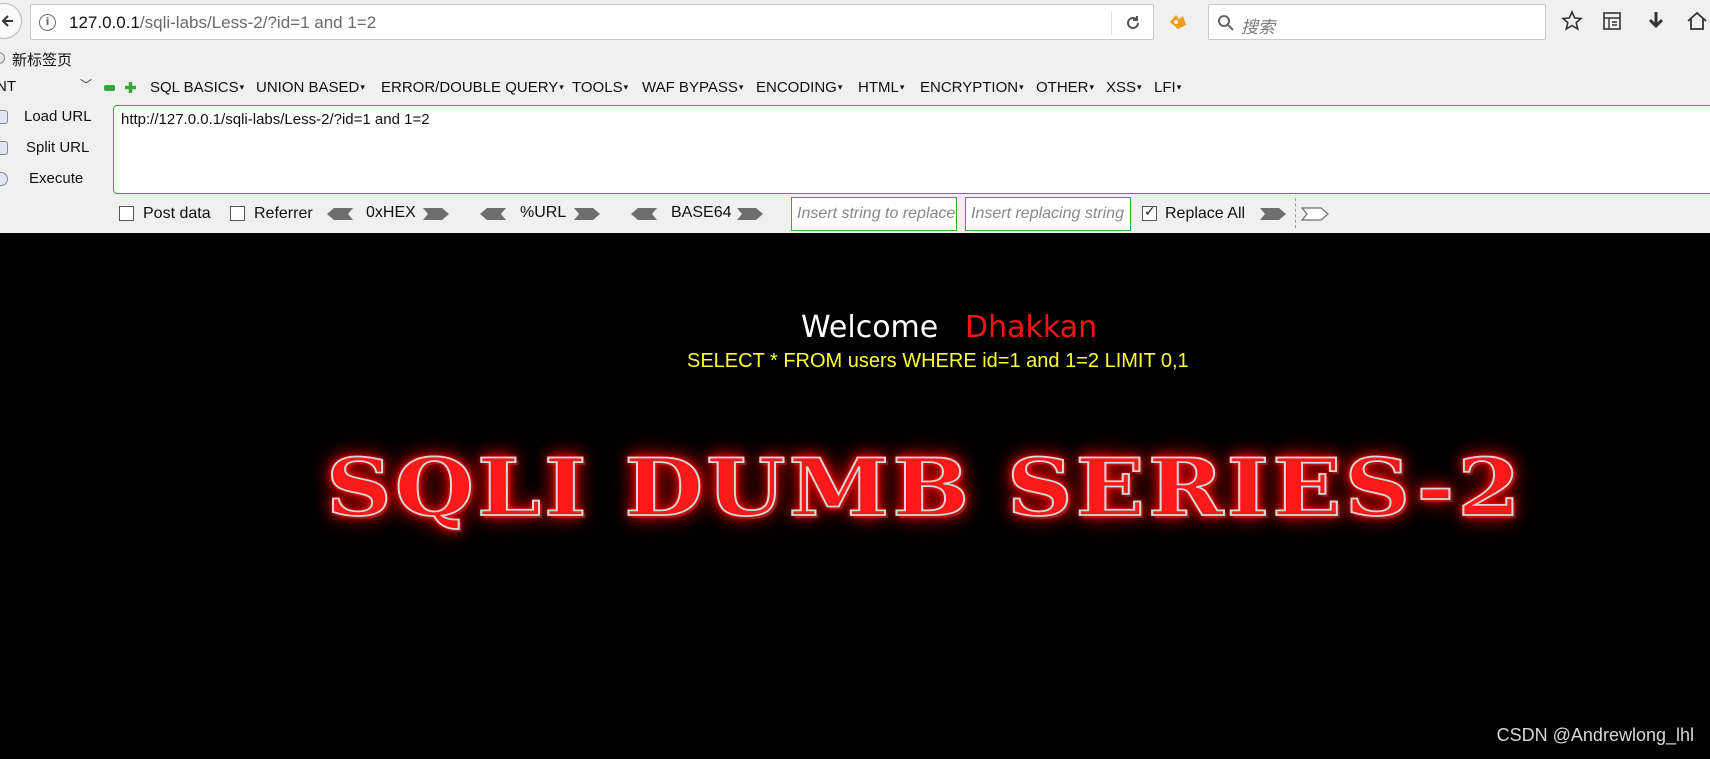  Describe the element at coordinates (85, 85) in the screenshot. I see `chevron-down-icon: ﹀` at that location.